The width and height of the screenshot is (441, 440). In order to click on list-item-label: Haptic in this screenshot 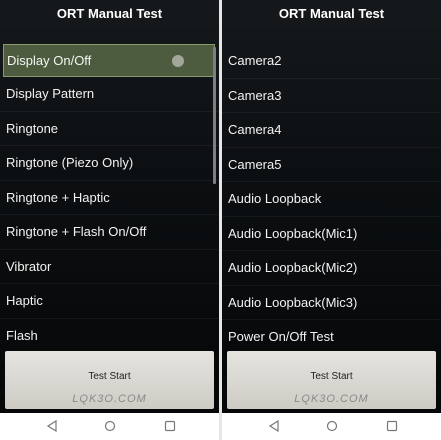, I will do `click(24, 300)`.